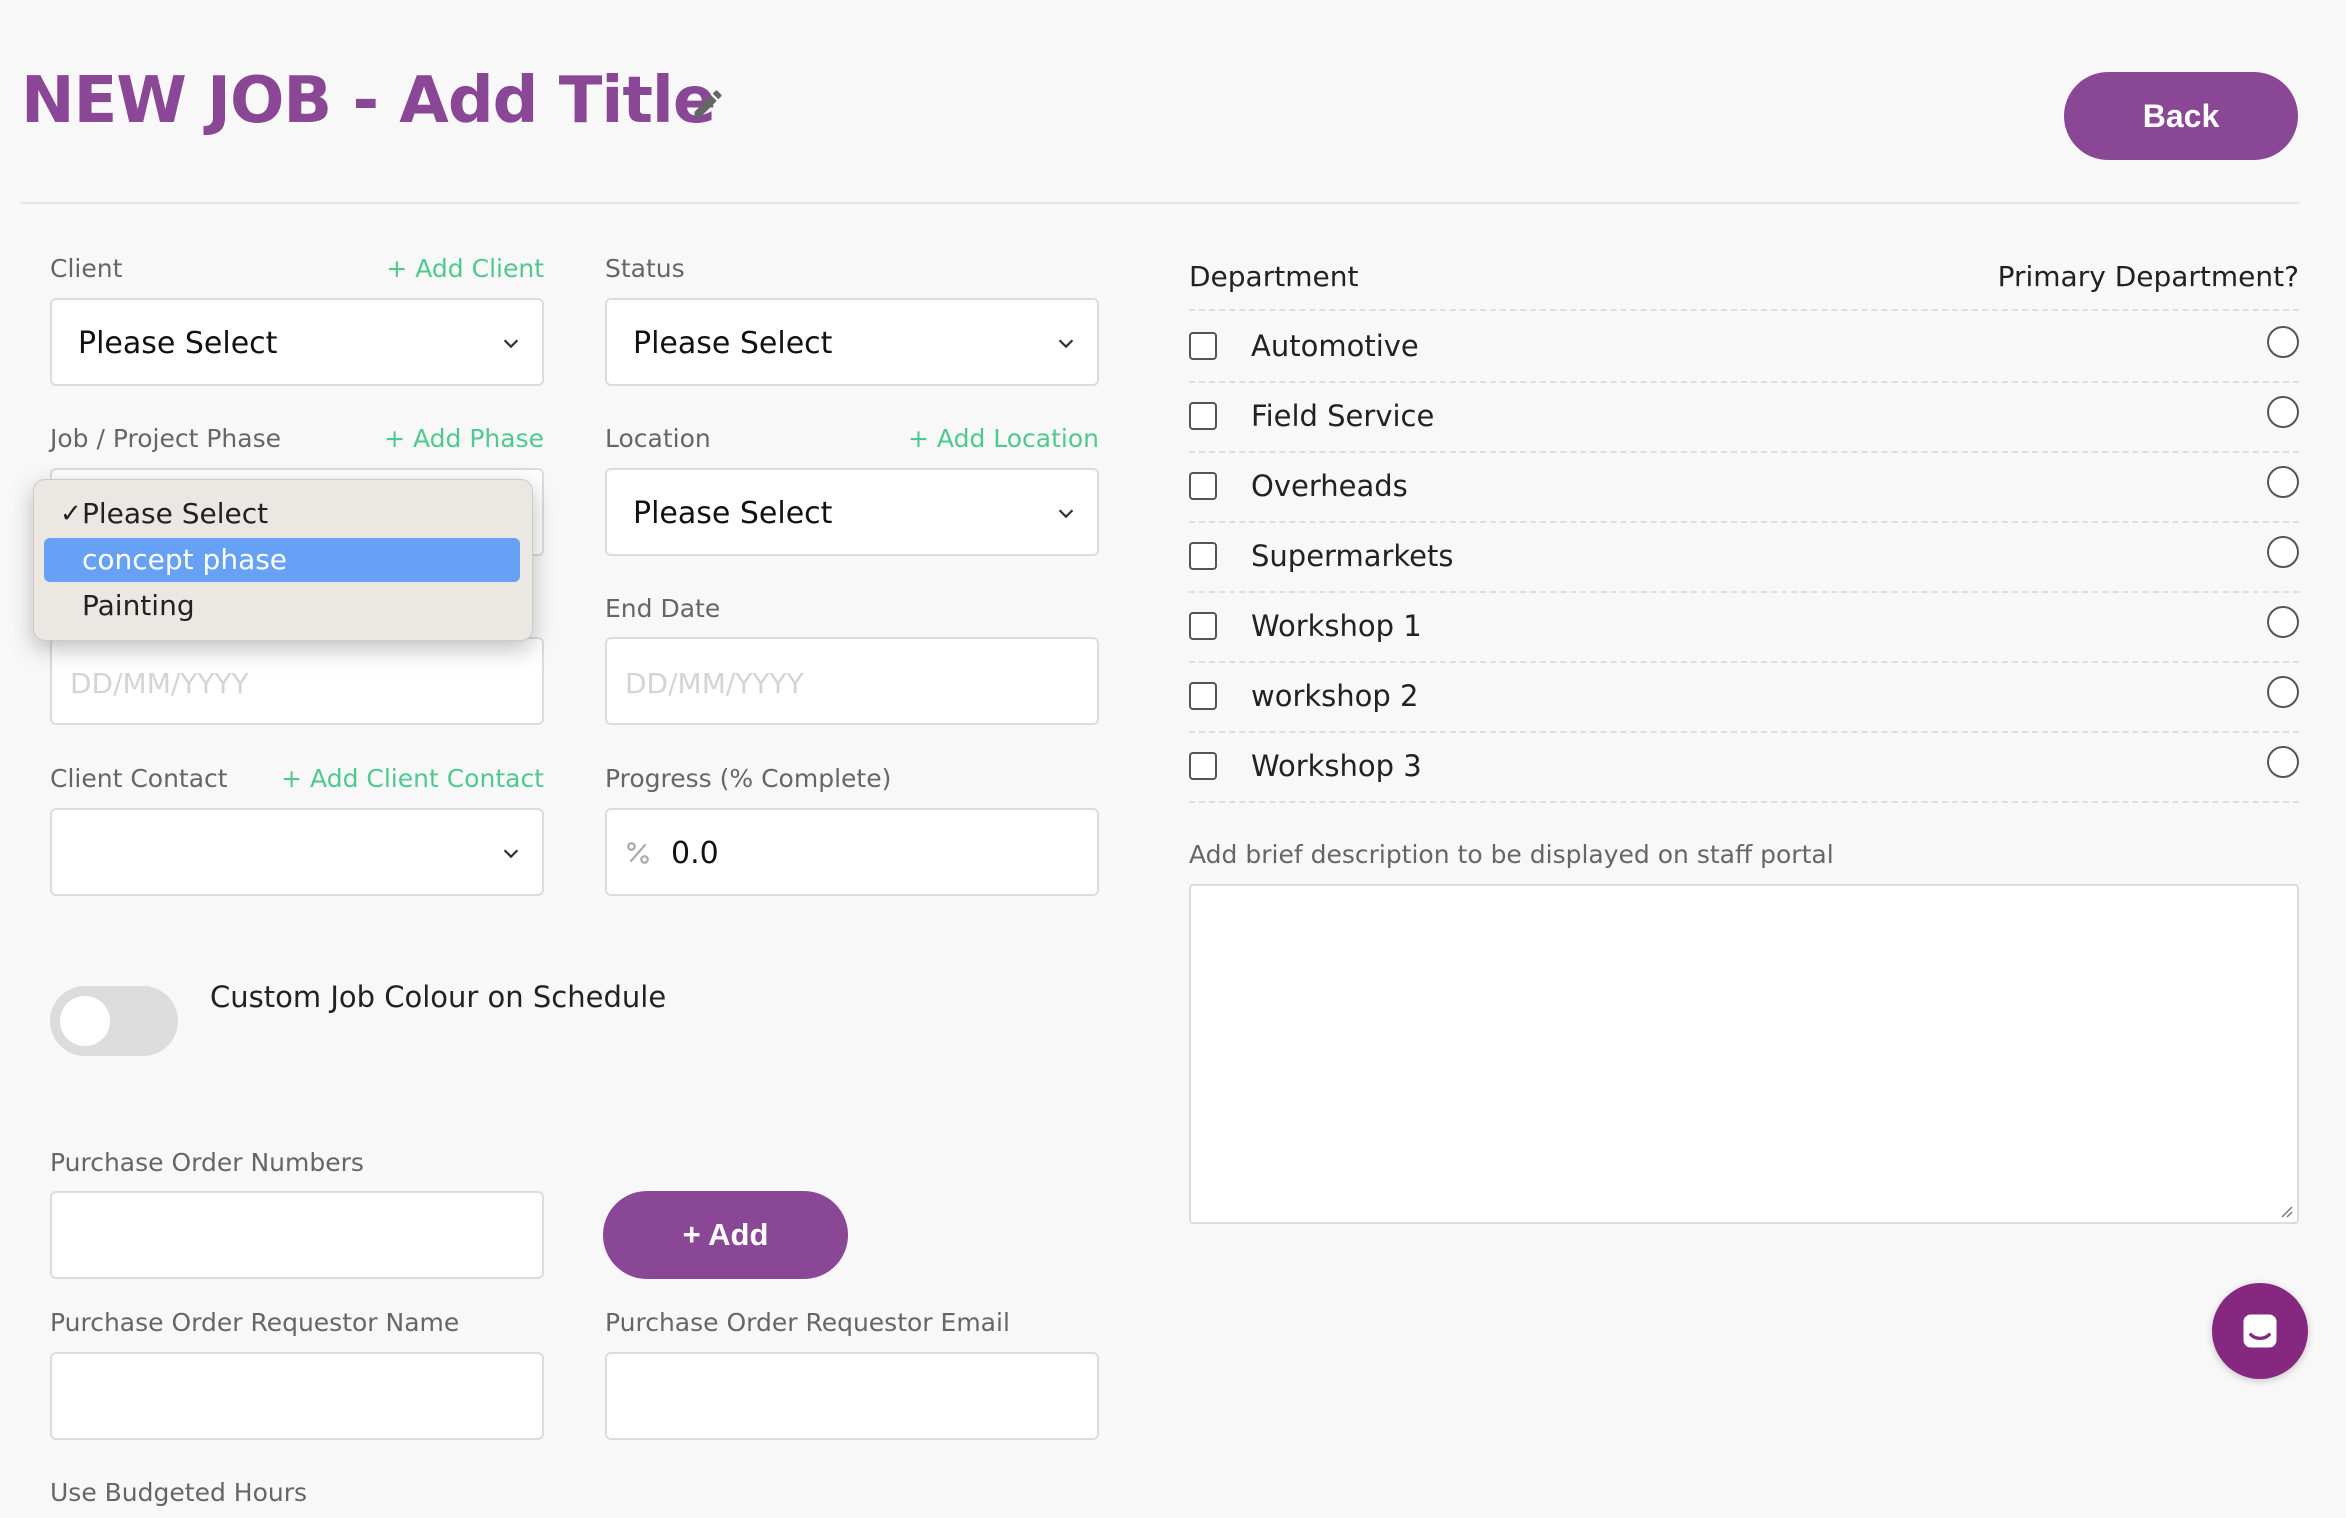  Describe the element at coordinates (1352, 556) in the screenshot. I see `department-name: Supermarkets` at that location.